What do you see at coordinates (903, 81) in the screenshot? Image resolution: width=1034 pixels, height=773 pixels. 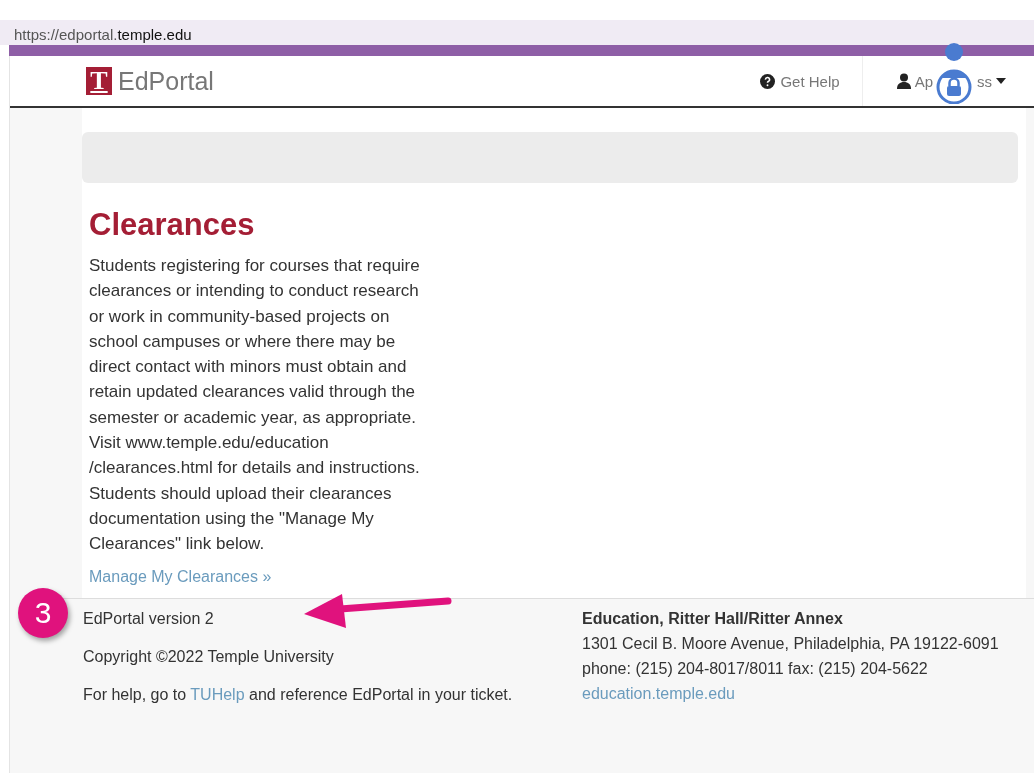 I see `person-icon` at bounding box center [903, 81].